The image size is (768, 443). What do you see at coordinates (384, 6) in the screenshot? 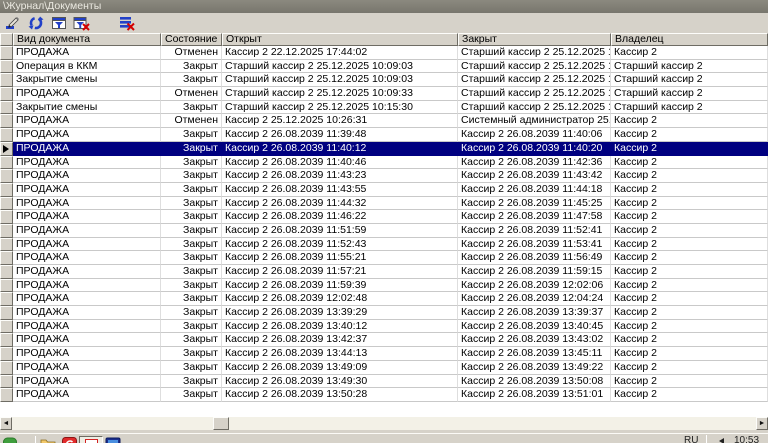
I see `window-titlebar: \Журнал\Документы` at bounding box center [384, 6].